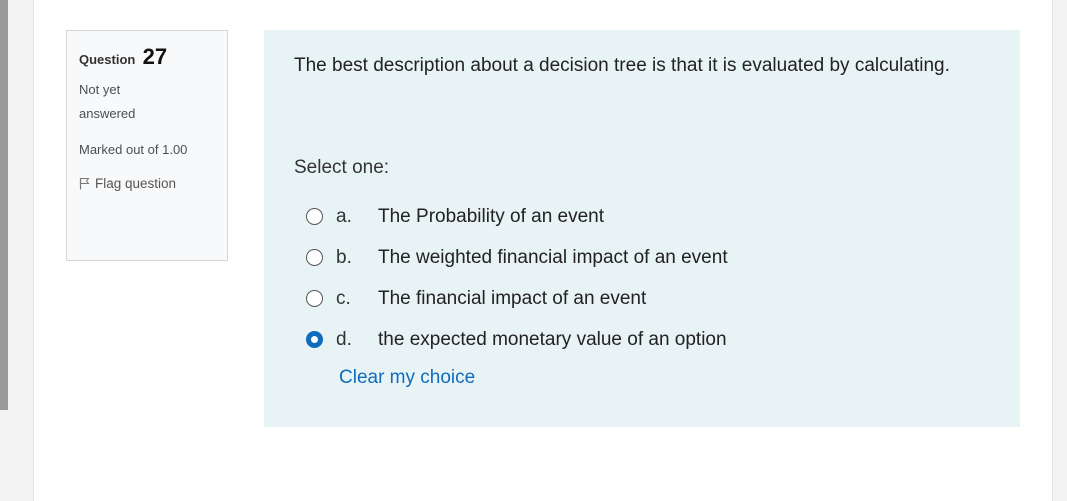  I want to click on answer-prompt: Select one:, so click(342, 167).